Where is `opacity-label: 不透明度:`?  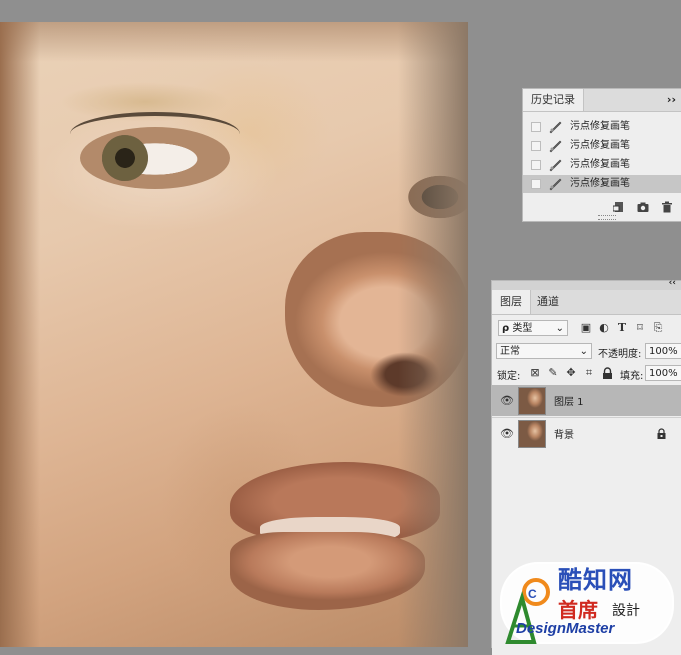
opacity-label: 不透明度: is located at coordinates (620, 354).